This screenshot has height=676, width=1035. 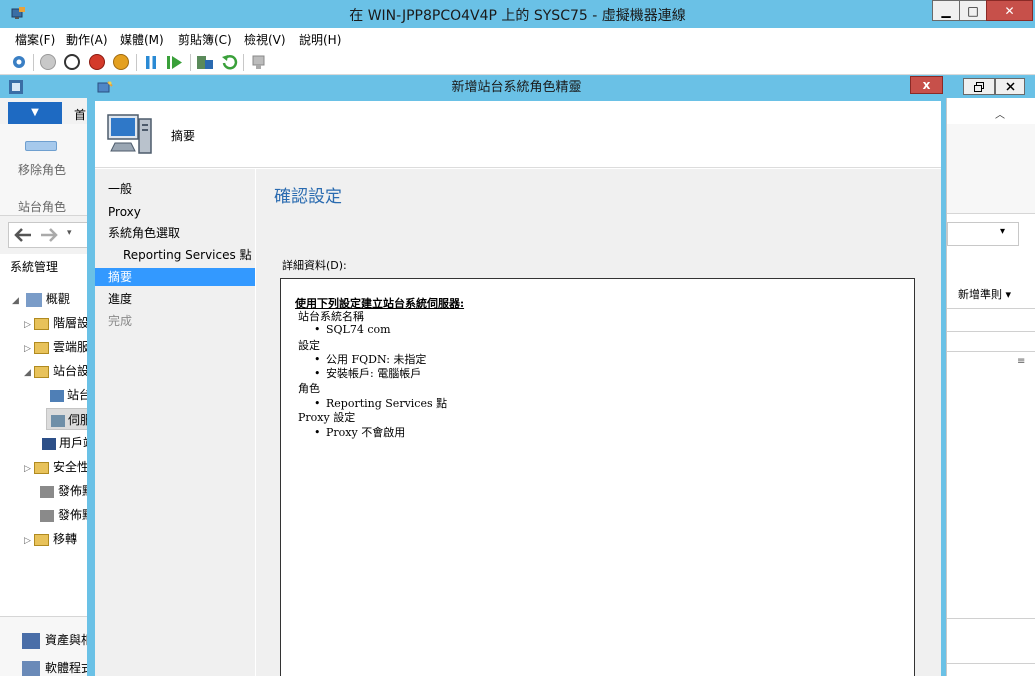 I want to click on splitter-grip-icon: ≡, so click(x=1021, y=361).